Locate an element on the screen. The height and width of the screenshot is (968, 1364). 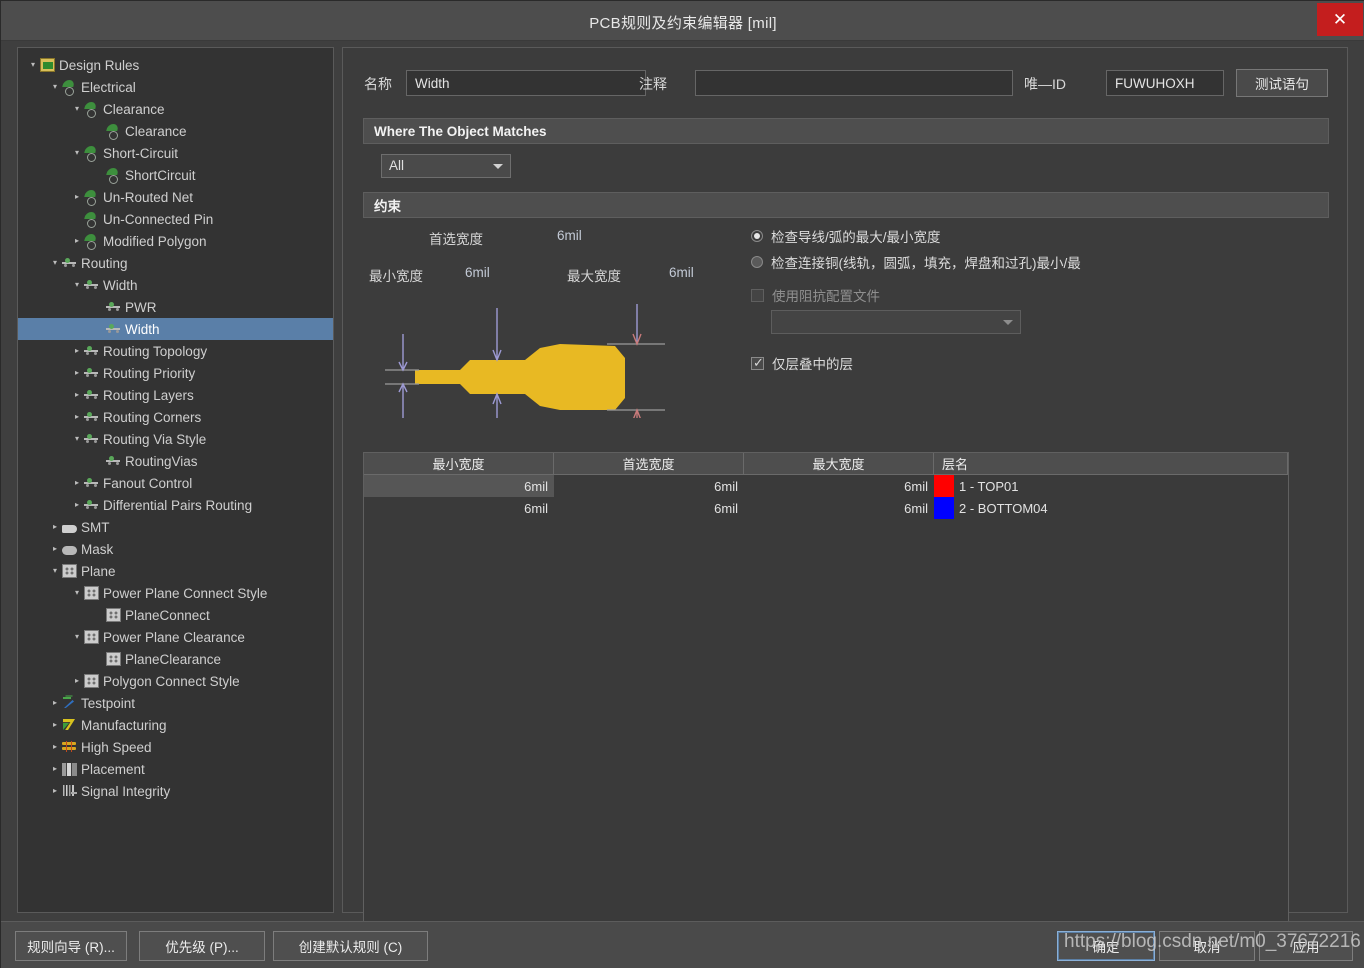
tree-item-routing-priority: ▸ Routing Priority is located at coordinates (175, 373).